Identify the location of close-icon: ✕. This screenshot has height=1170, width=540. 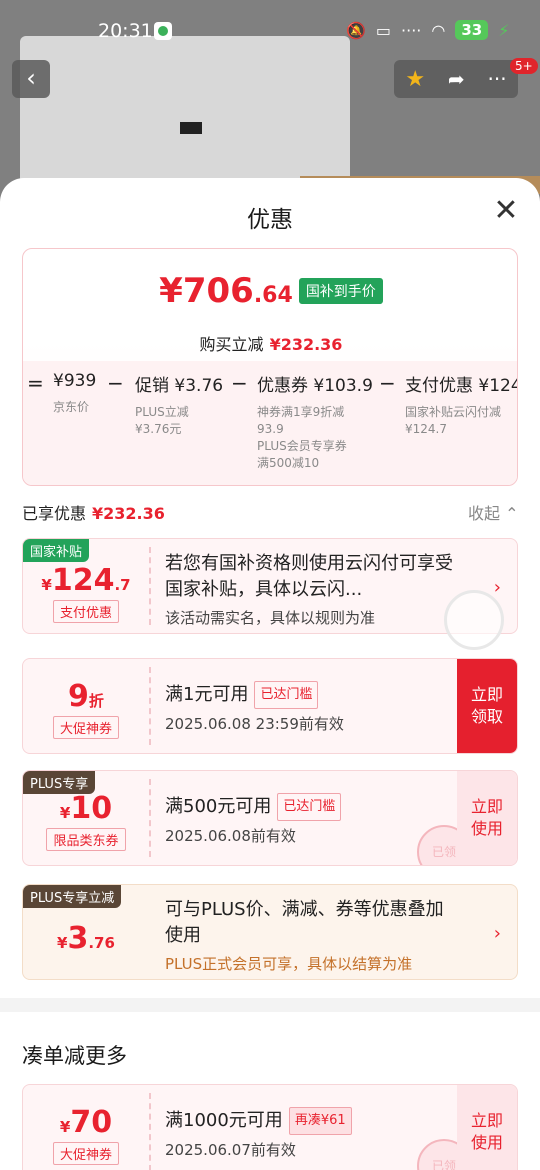
(506, 212).